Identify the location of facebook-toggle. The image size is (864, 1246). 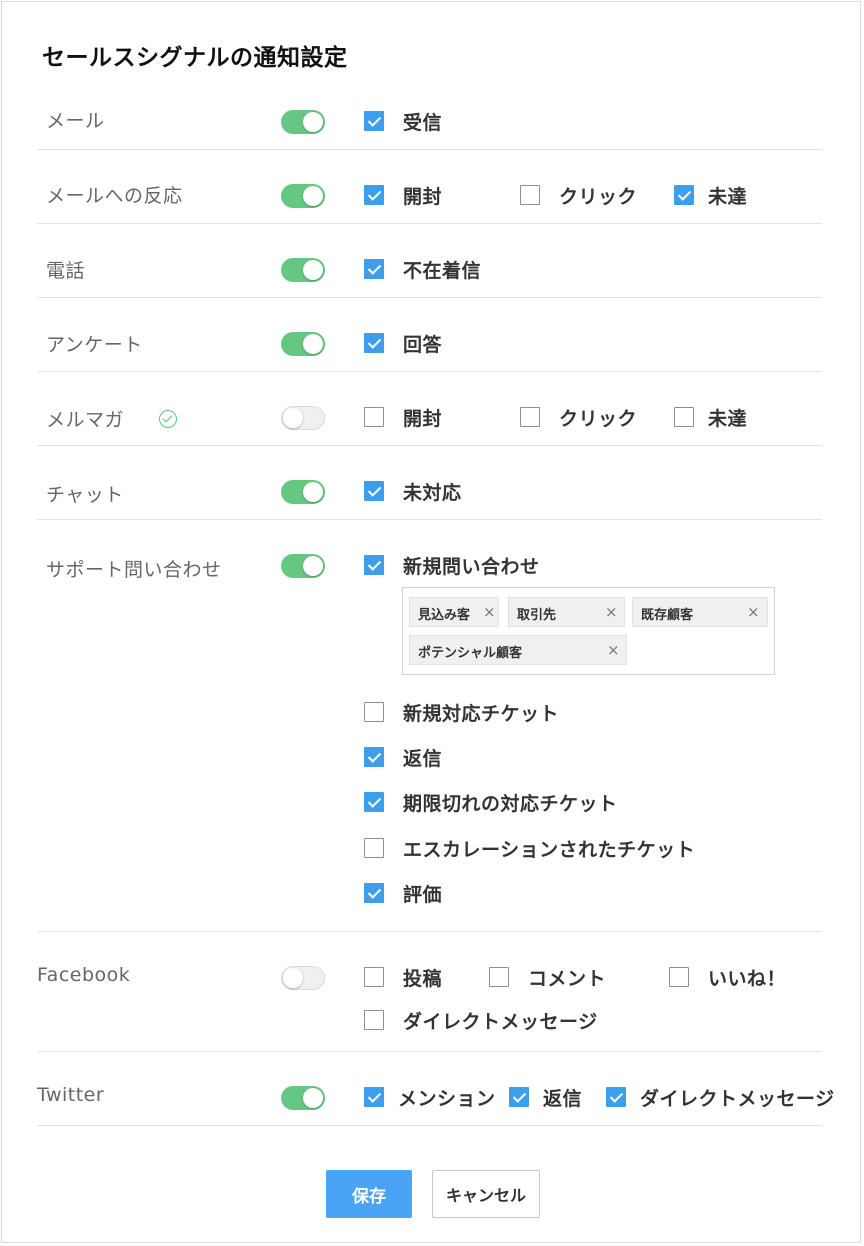
(303, 978).